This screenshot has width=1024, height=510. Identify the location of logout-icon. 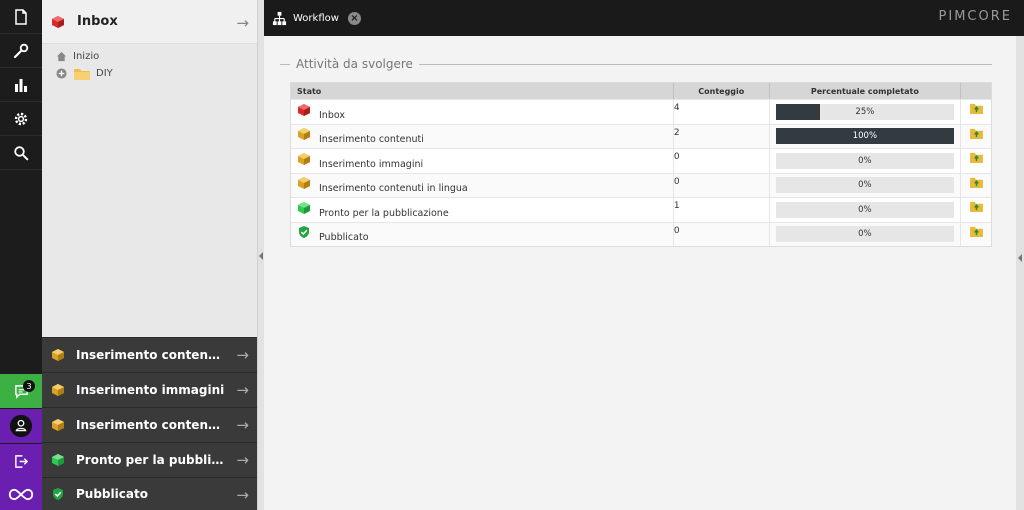
(21, 461).